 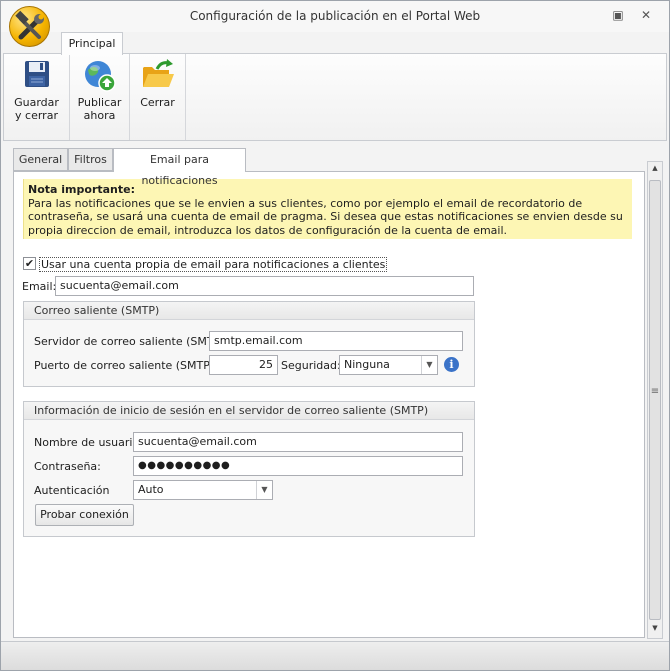 What do you see at coordinates (367, 364) in the screenshot?
I see `security-value: Ninguna` at bounding box center [367, 364].